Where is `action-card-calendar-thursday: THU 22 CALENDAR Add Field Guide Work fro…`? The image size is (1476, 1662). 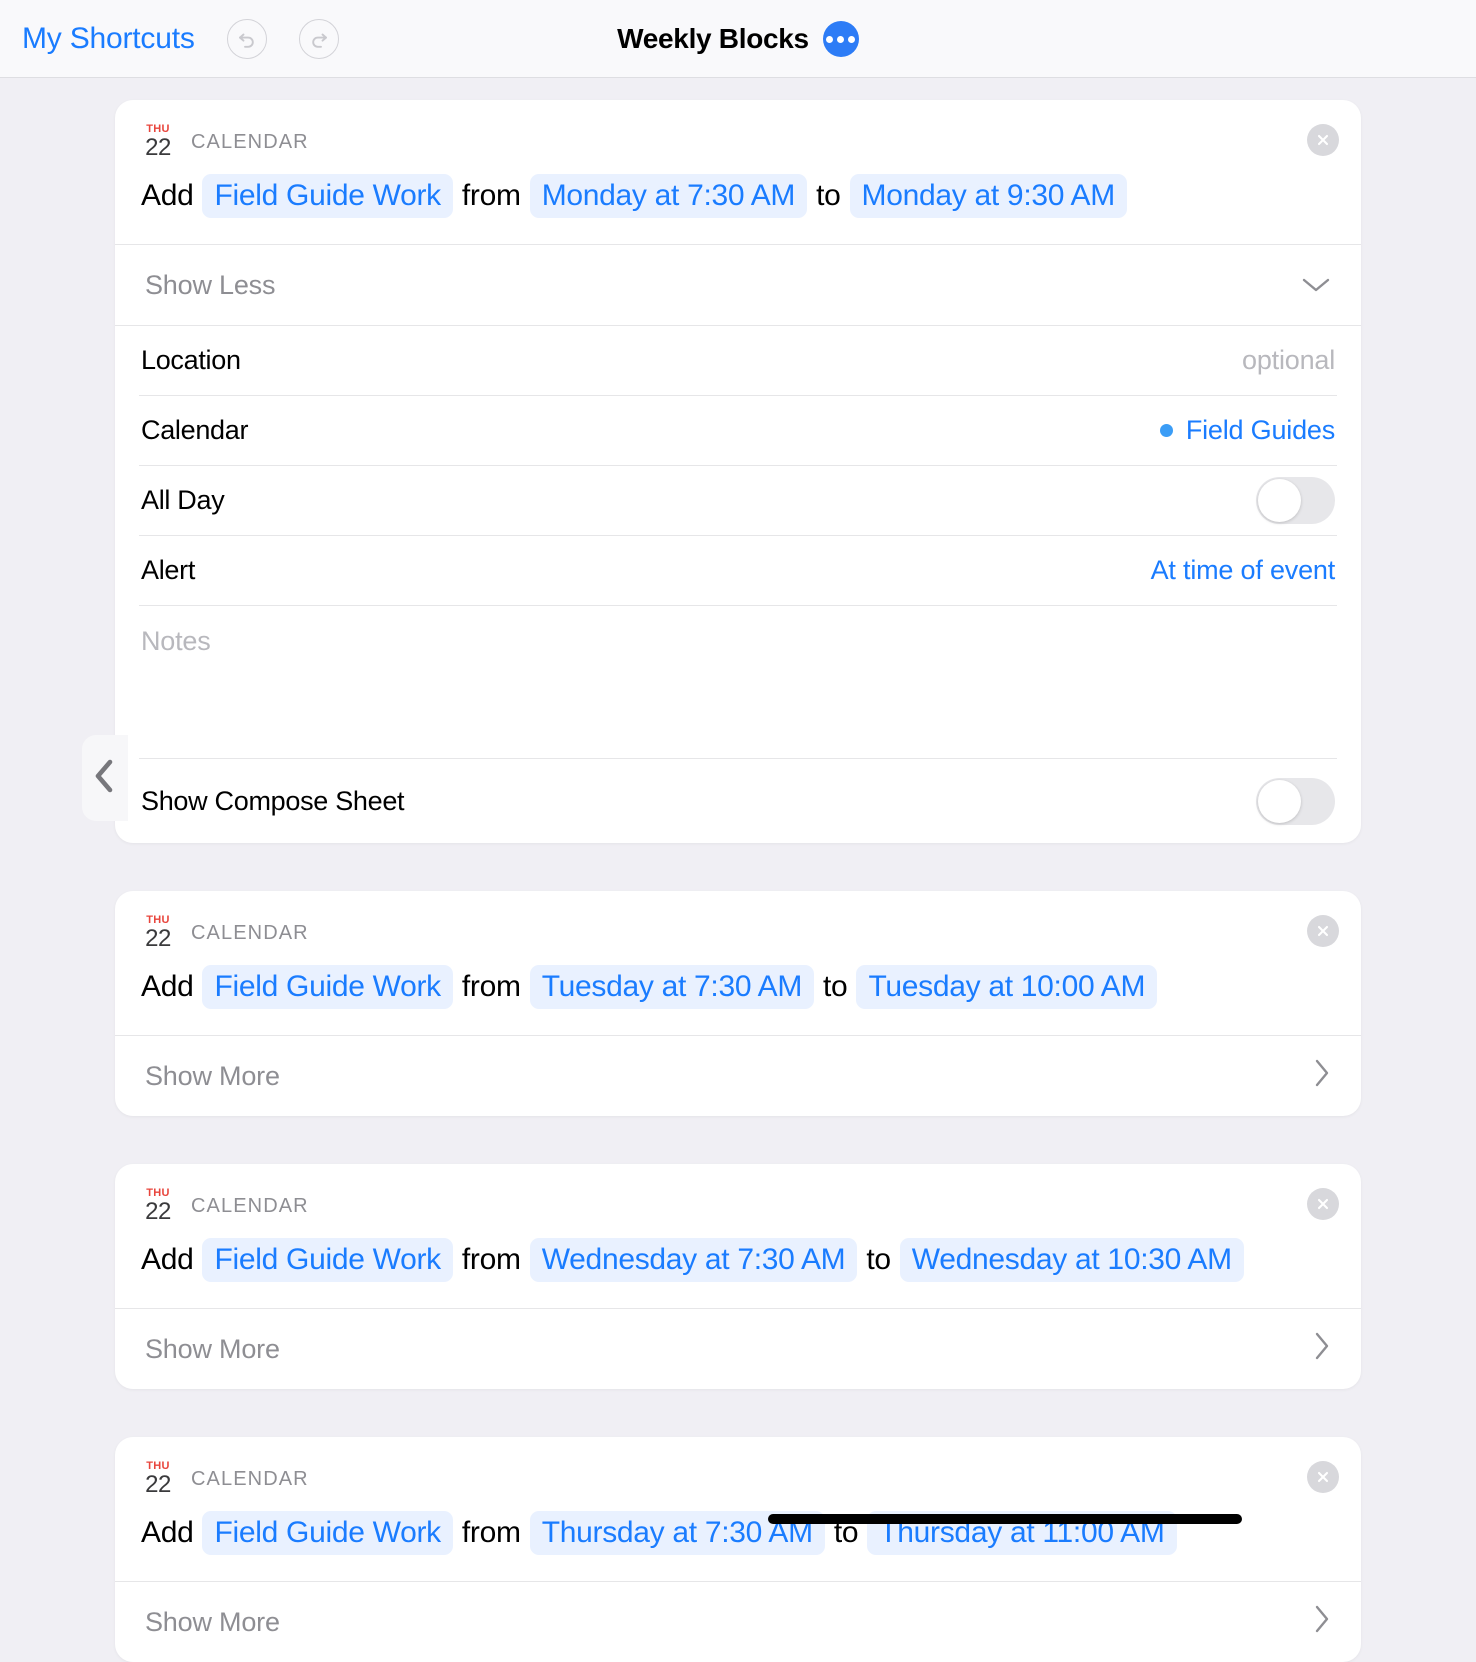
action-card-calendar-thursday: THU 22 CALENDAR Add Field Guide Work fro… is located at coordinates (738, 1549).